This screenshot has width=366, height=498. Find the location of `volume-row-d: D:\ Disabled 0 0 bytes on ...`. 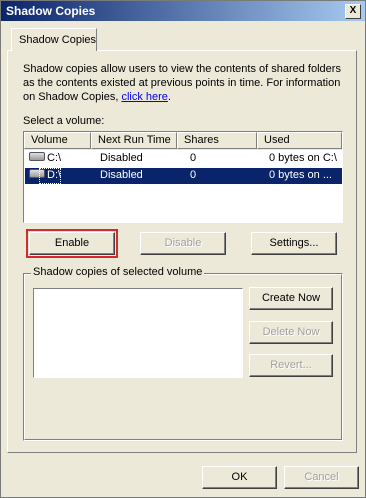

volume-row-d: D:\ Disabled 0 0 bytes on ... is located at coordinates (183, 176).